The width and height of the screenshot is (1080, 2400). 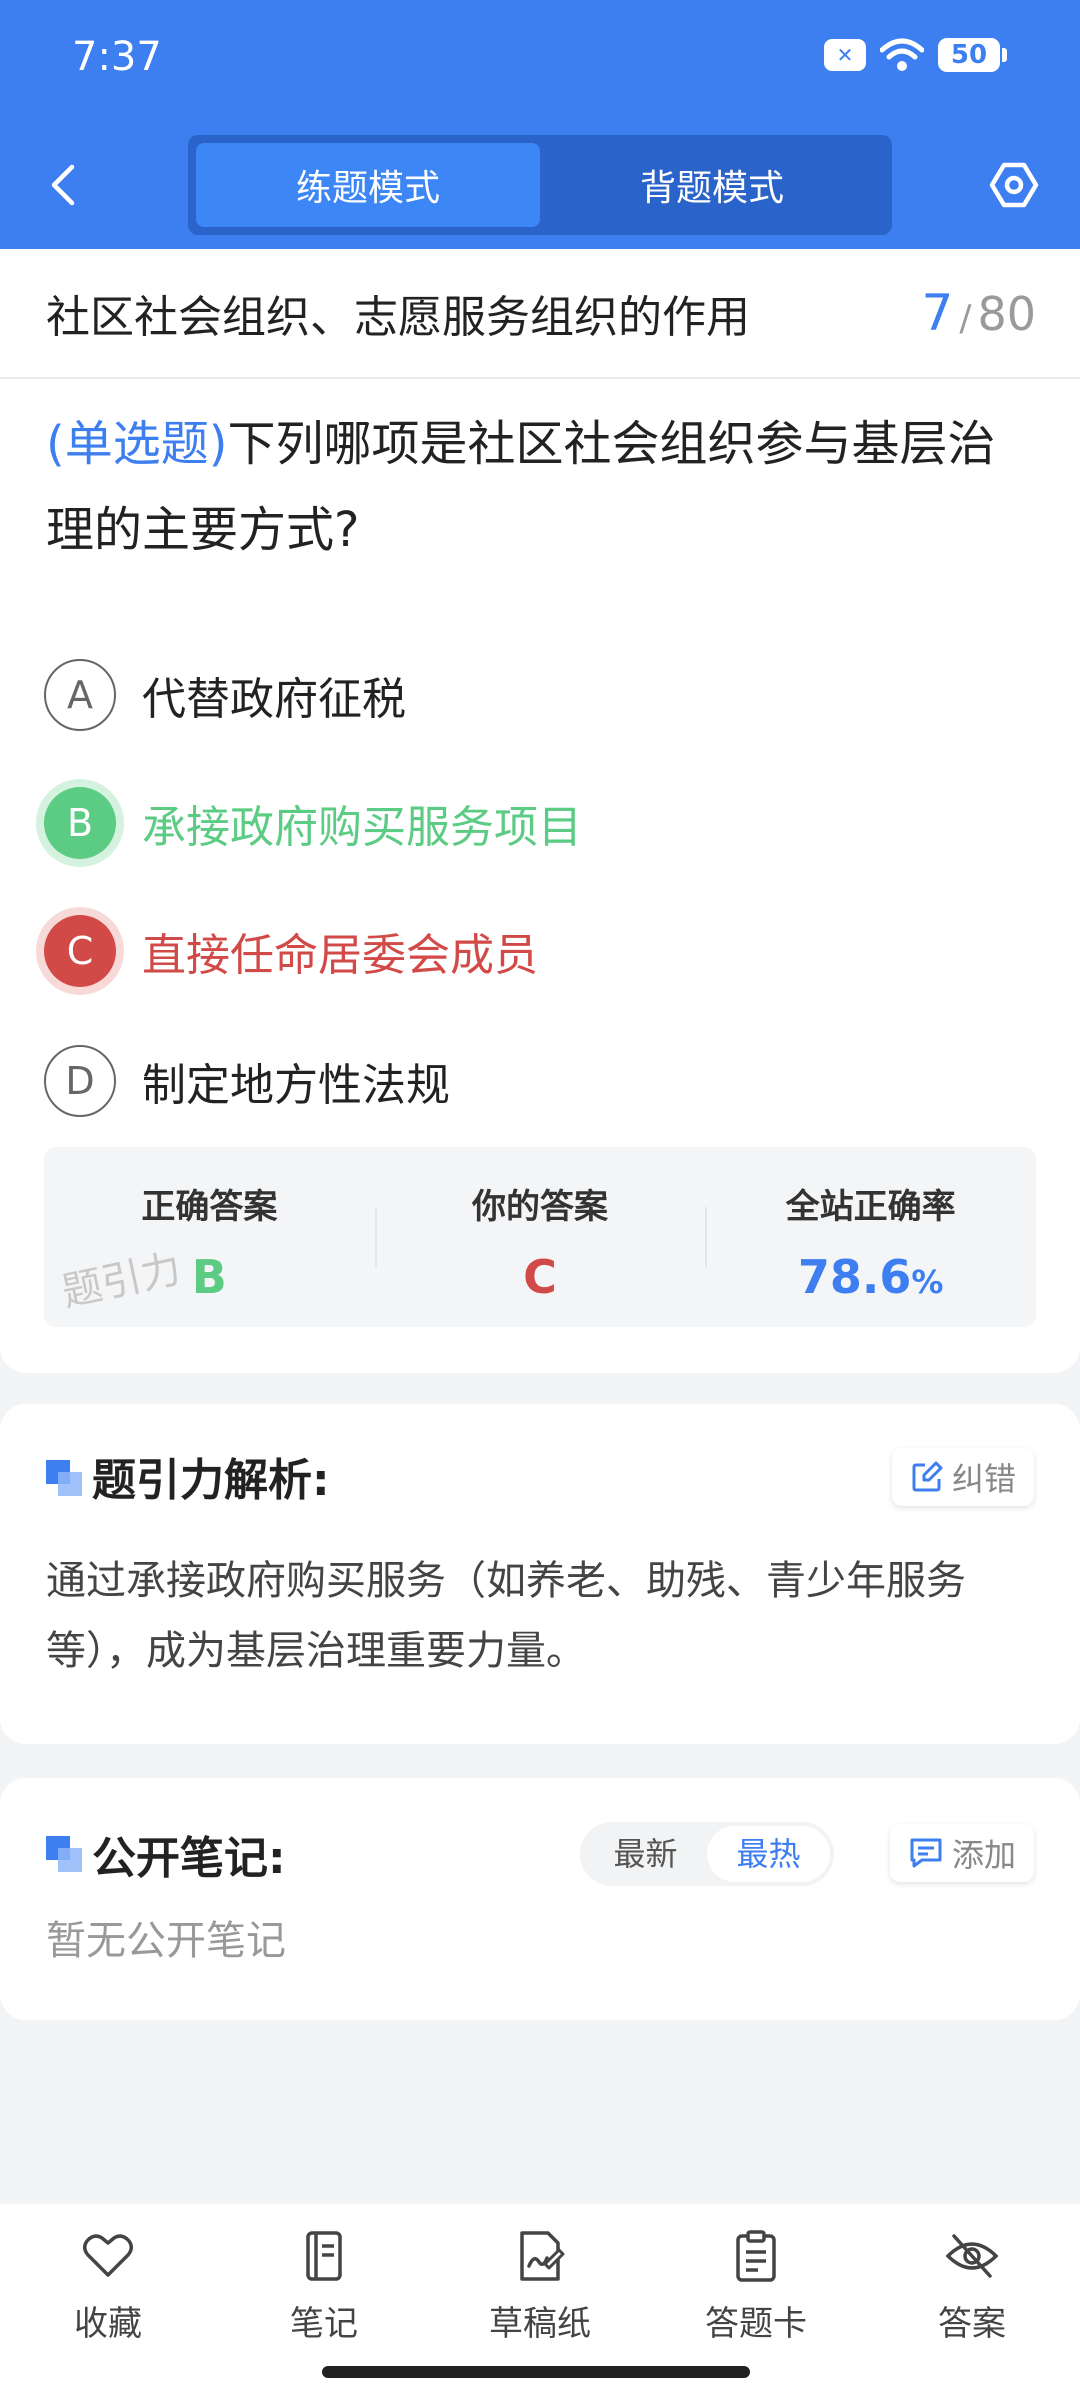 I want to click on option-a: A 代替政府征税, so click(x=225, y=695).